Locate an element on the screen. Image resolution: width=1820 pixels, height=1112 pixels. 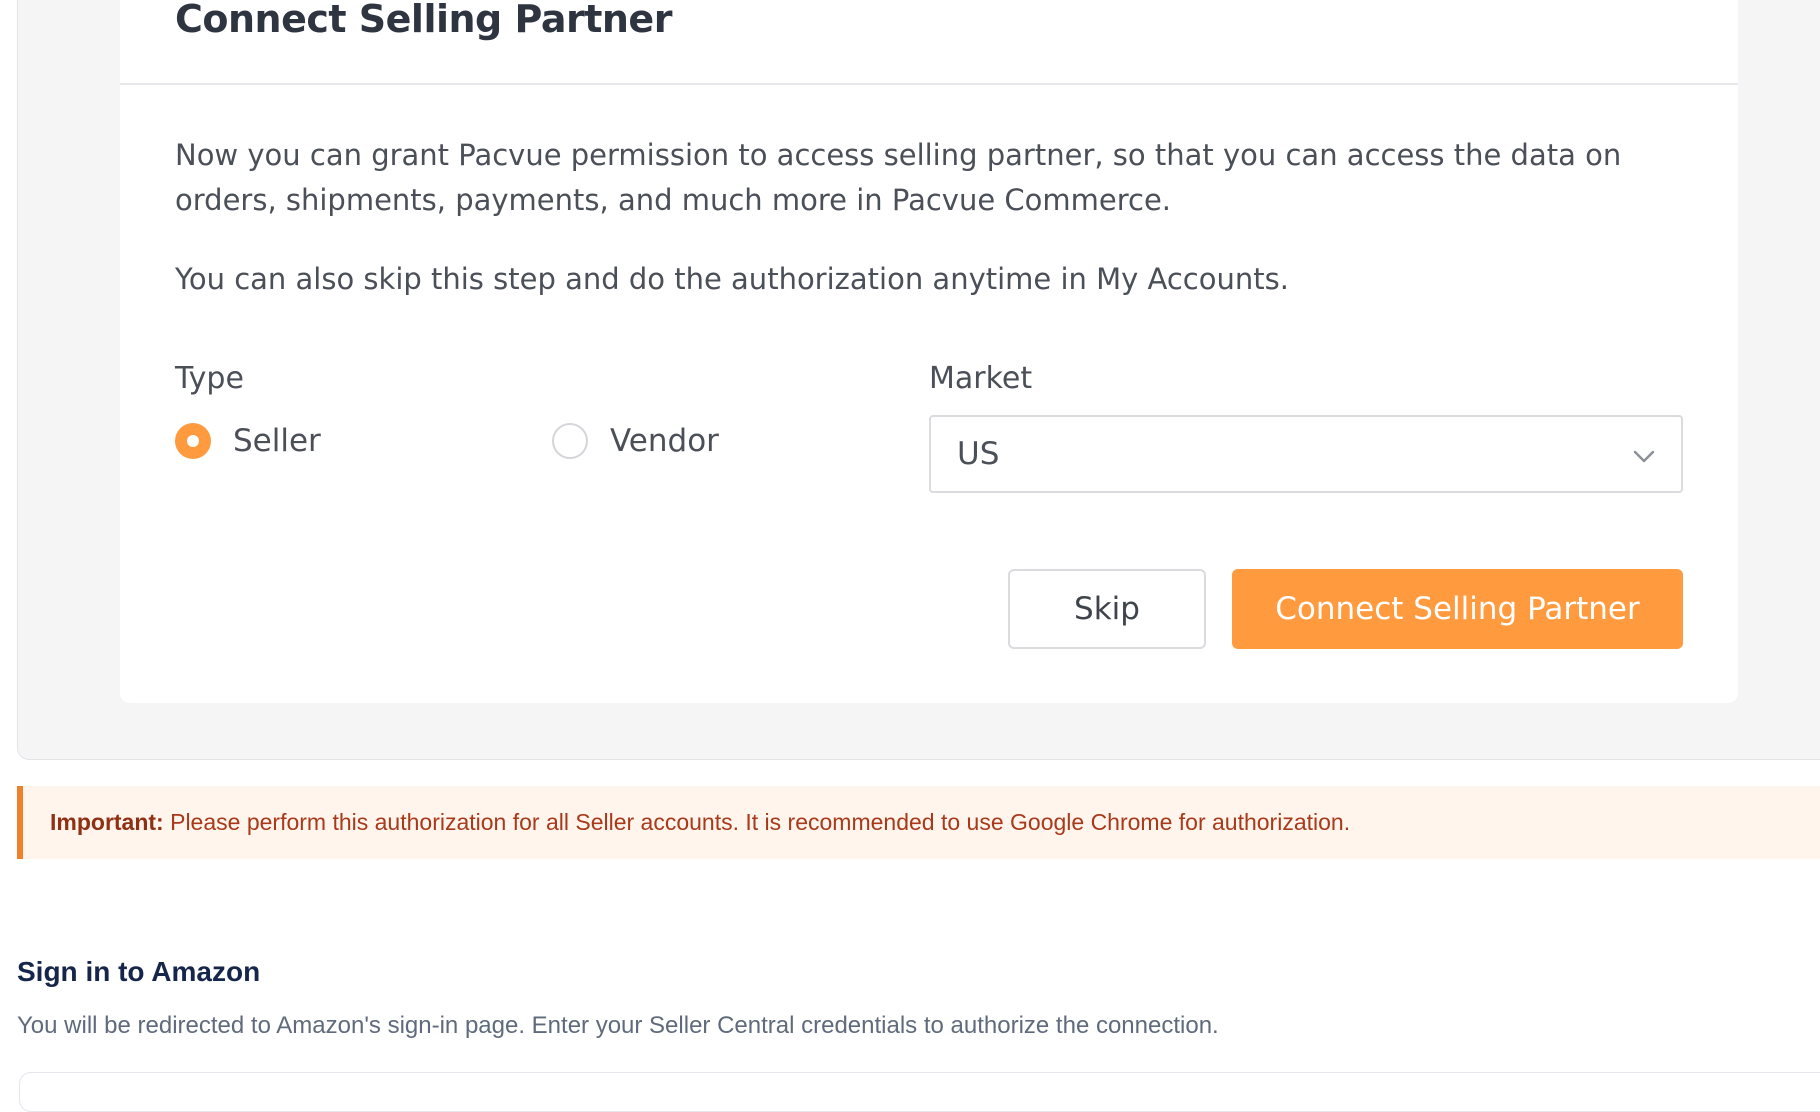
signin-title: Sign in to Amazon is located at coordinates (139, 971).